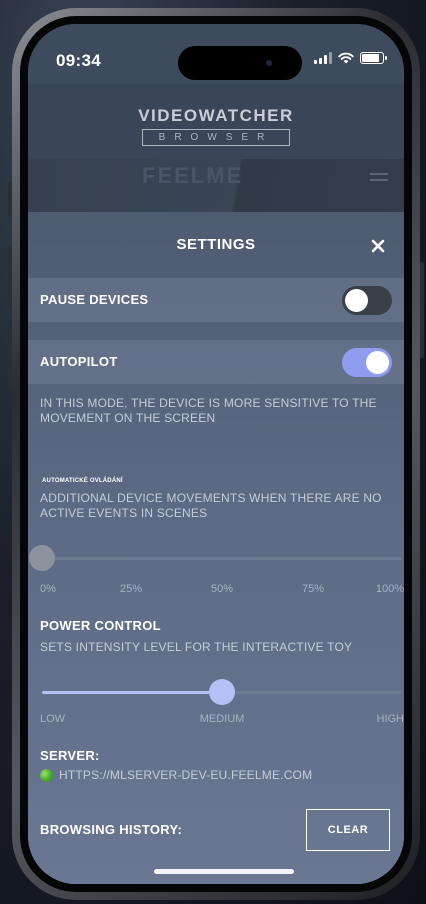  I want to click on home-indicator, so click(224, 871).